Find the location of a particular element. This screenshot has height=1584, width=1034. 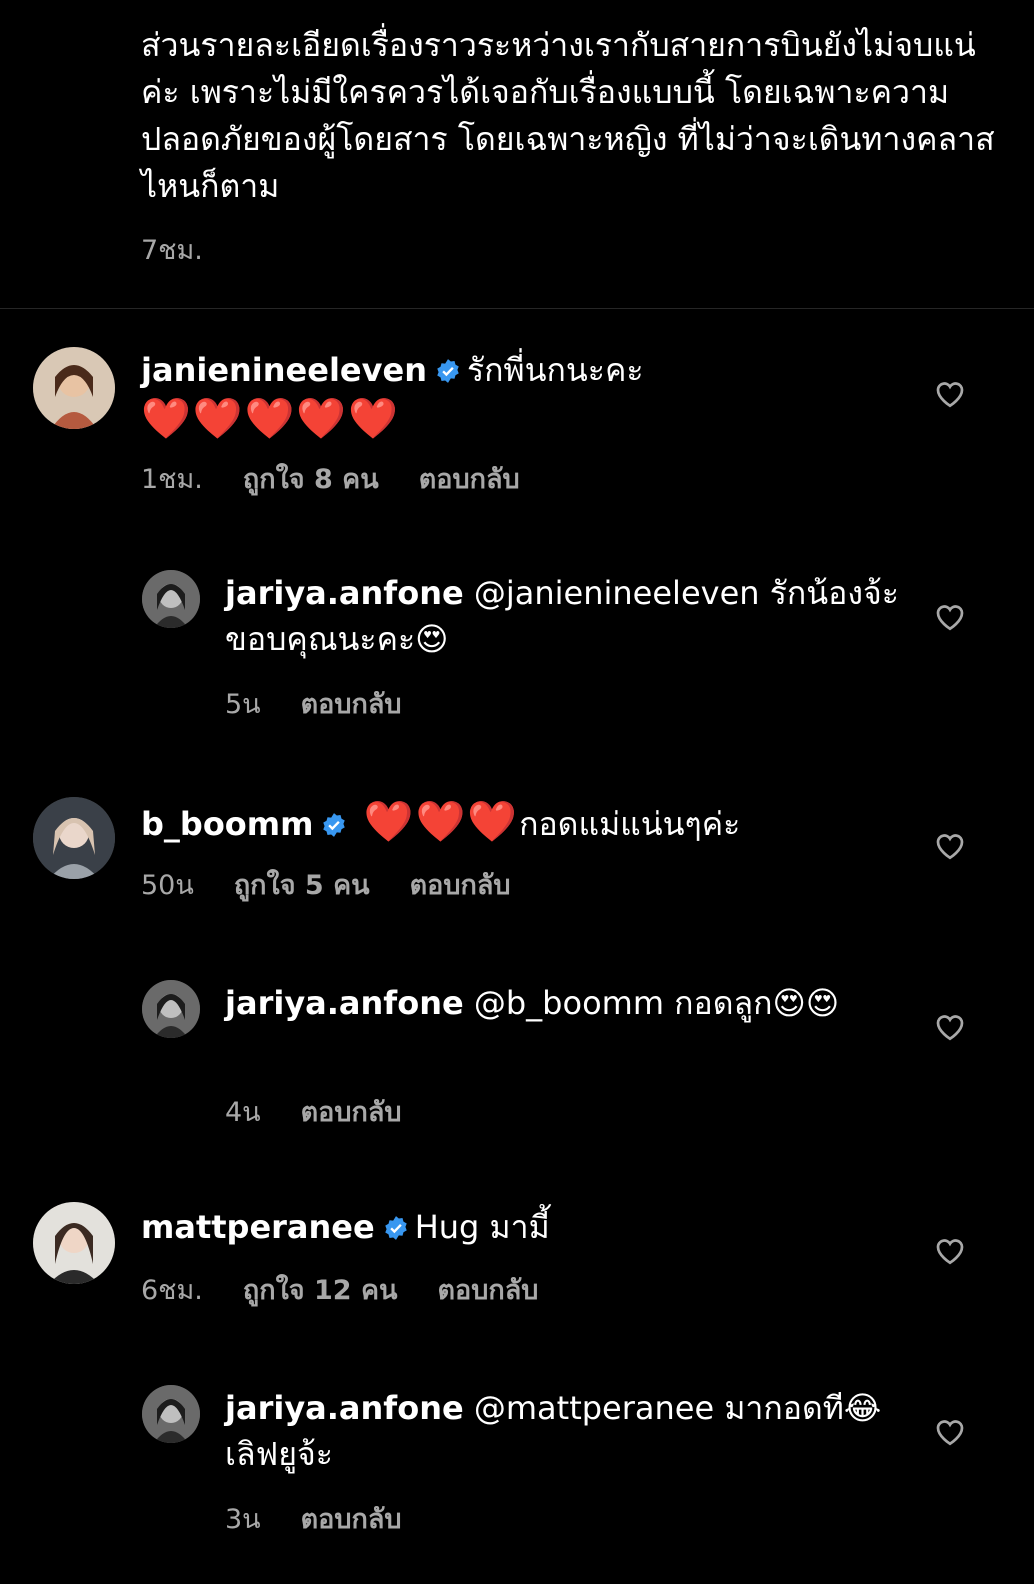

comment-time: 1ชม. is located at coordinates (172, 479).